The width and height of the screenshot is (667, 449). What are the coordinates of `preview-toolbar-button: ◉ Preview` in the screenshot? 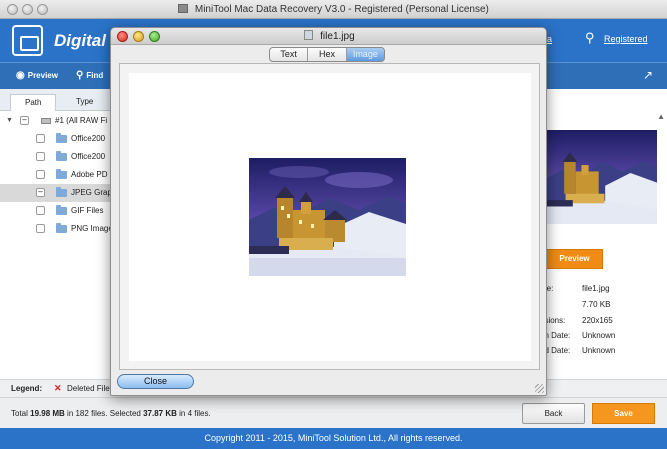 It's located at (37, 75).